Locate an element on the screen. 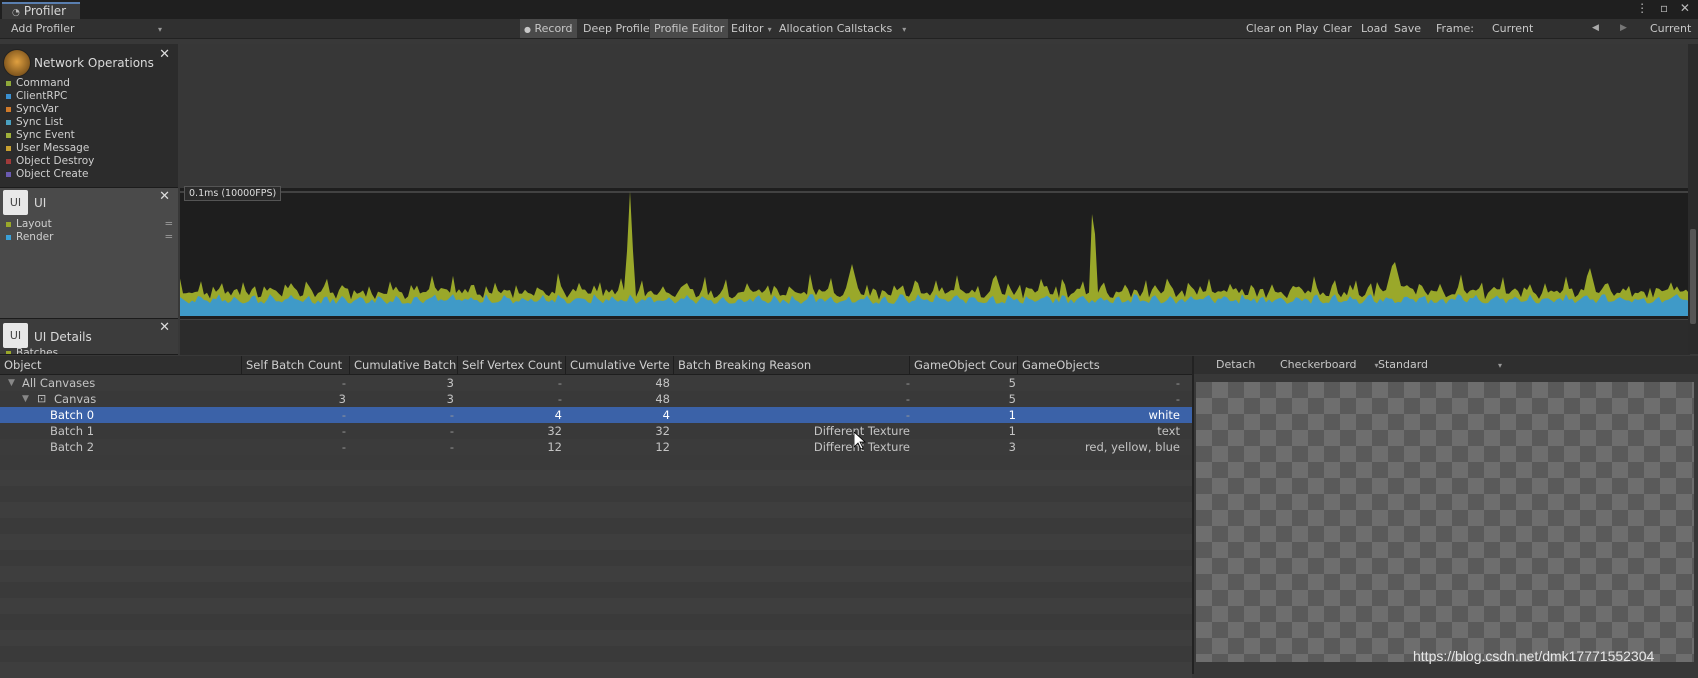  column-header-gameobjects: GameObjects is located at coordinates (1105, 365).